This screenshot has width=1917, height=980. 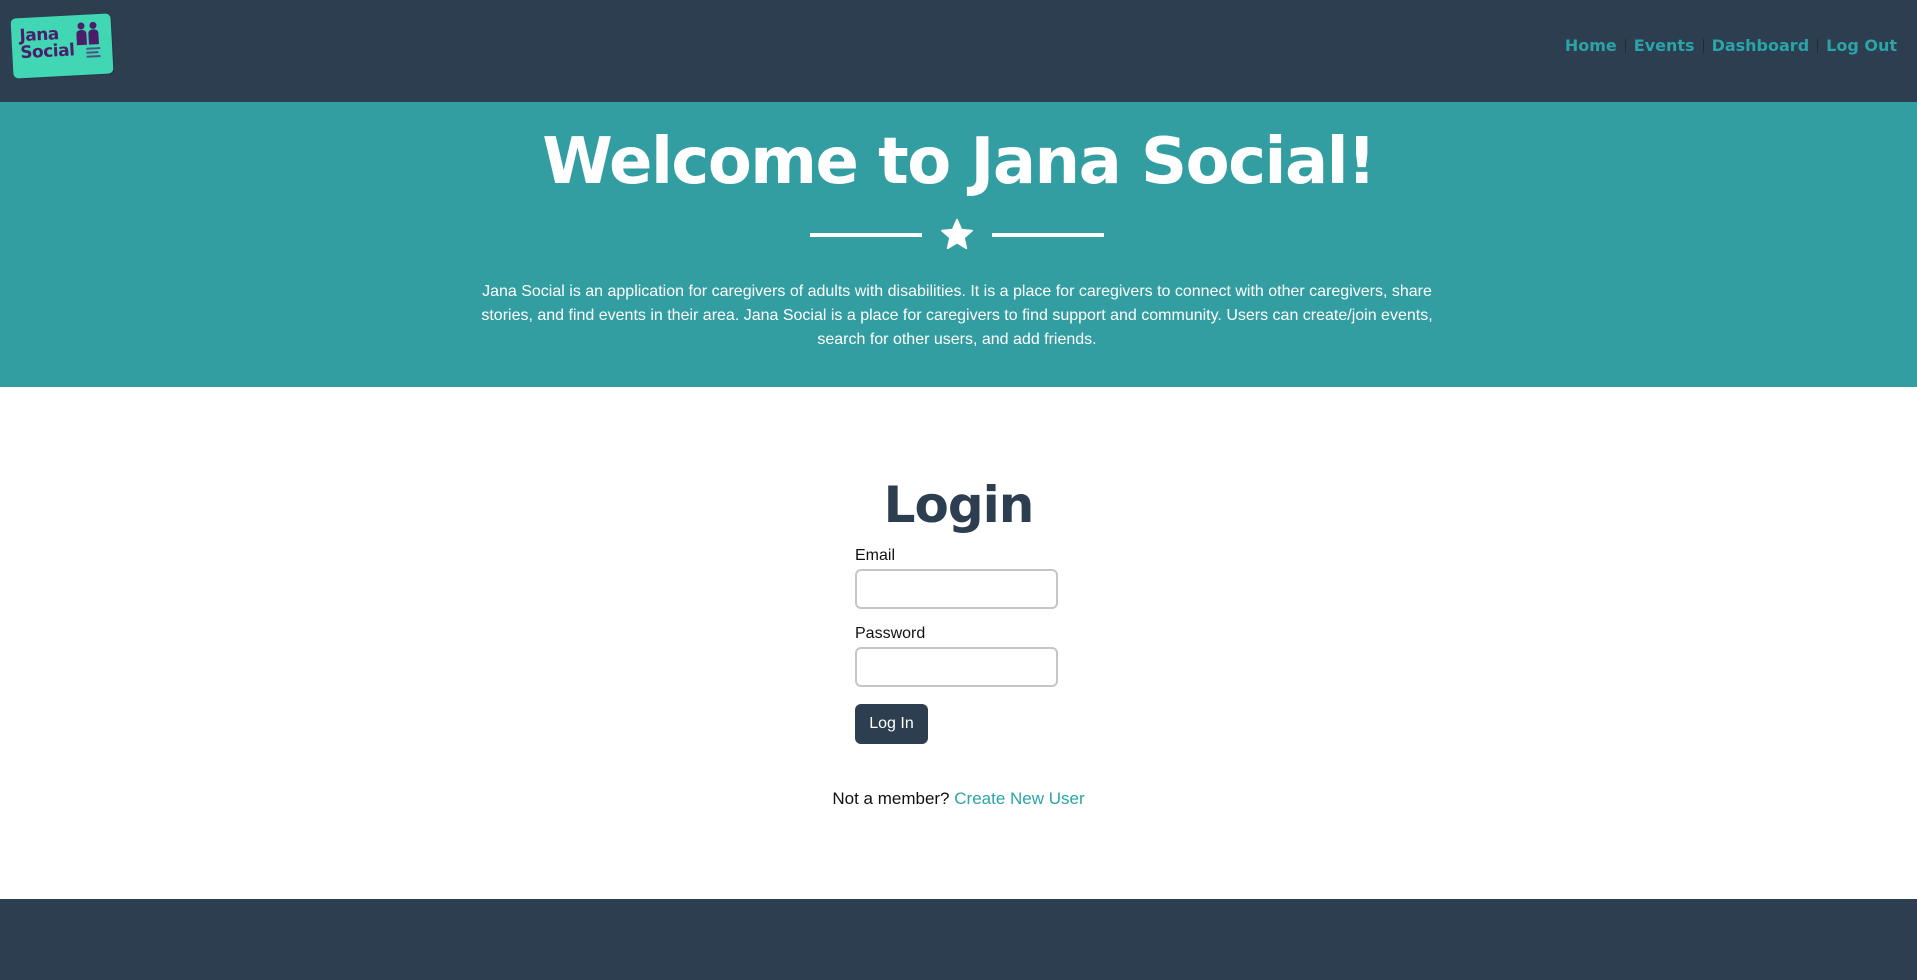 What do you see at coordinates (875, 555) in the screenshot?
I see `email-label: Email` at bounding box center [875, 555].